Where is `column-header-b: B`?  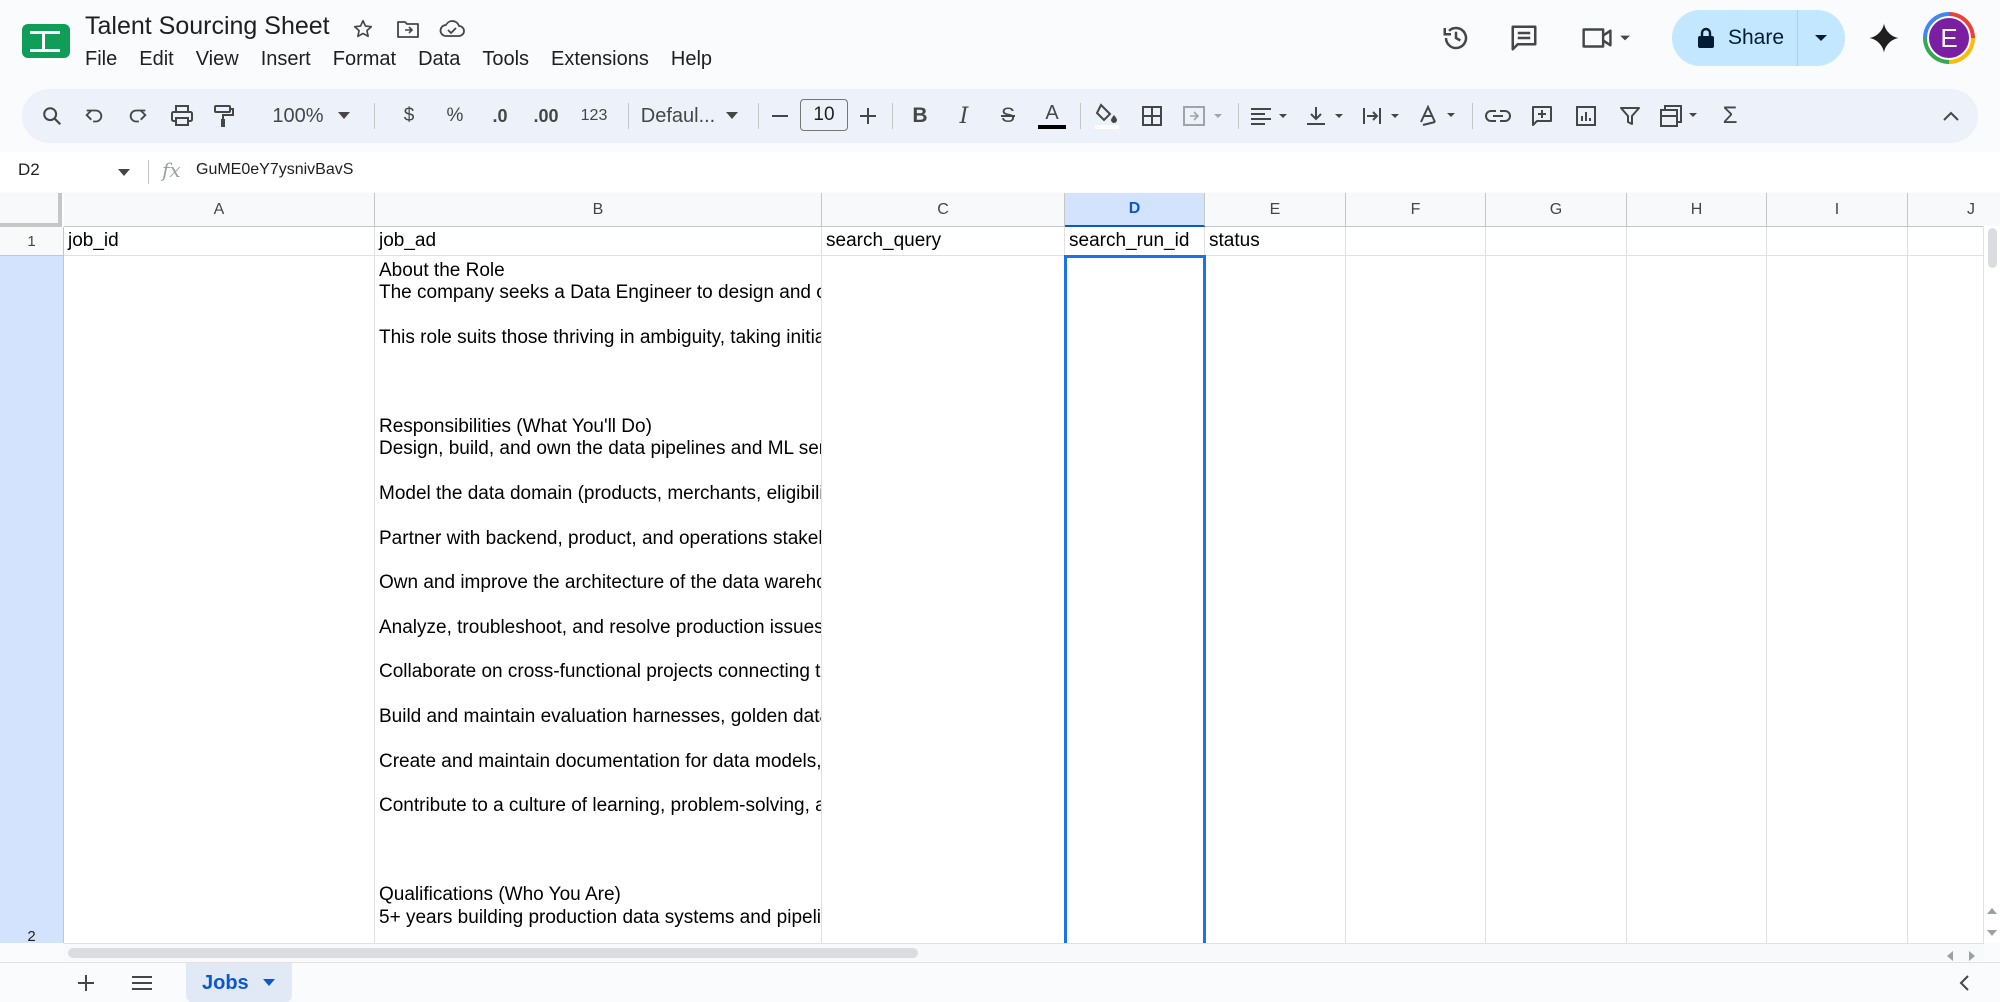 column-header-b: B is located at coordinates (598, 210).